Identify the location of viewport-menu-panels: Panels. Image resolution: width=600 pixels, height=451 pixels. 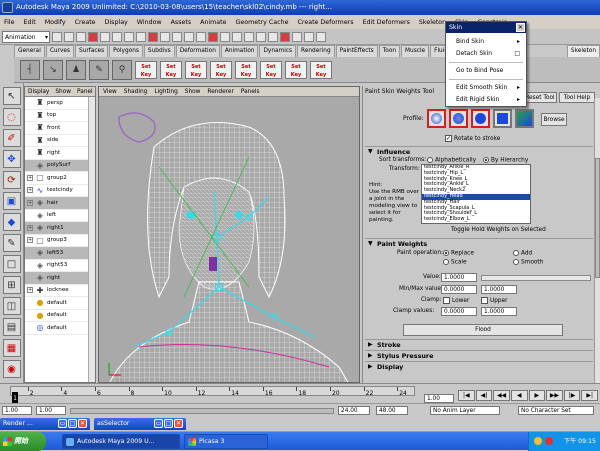
(250, 91).